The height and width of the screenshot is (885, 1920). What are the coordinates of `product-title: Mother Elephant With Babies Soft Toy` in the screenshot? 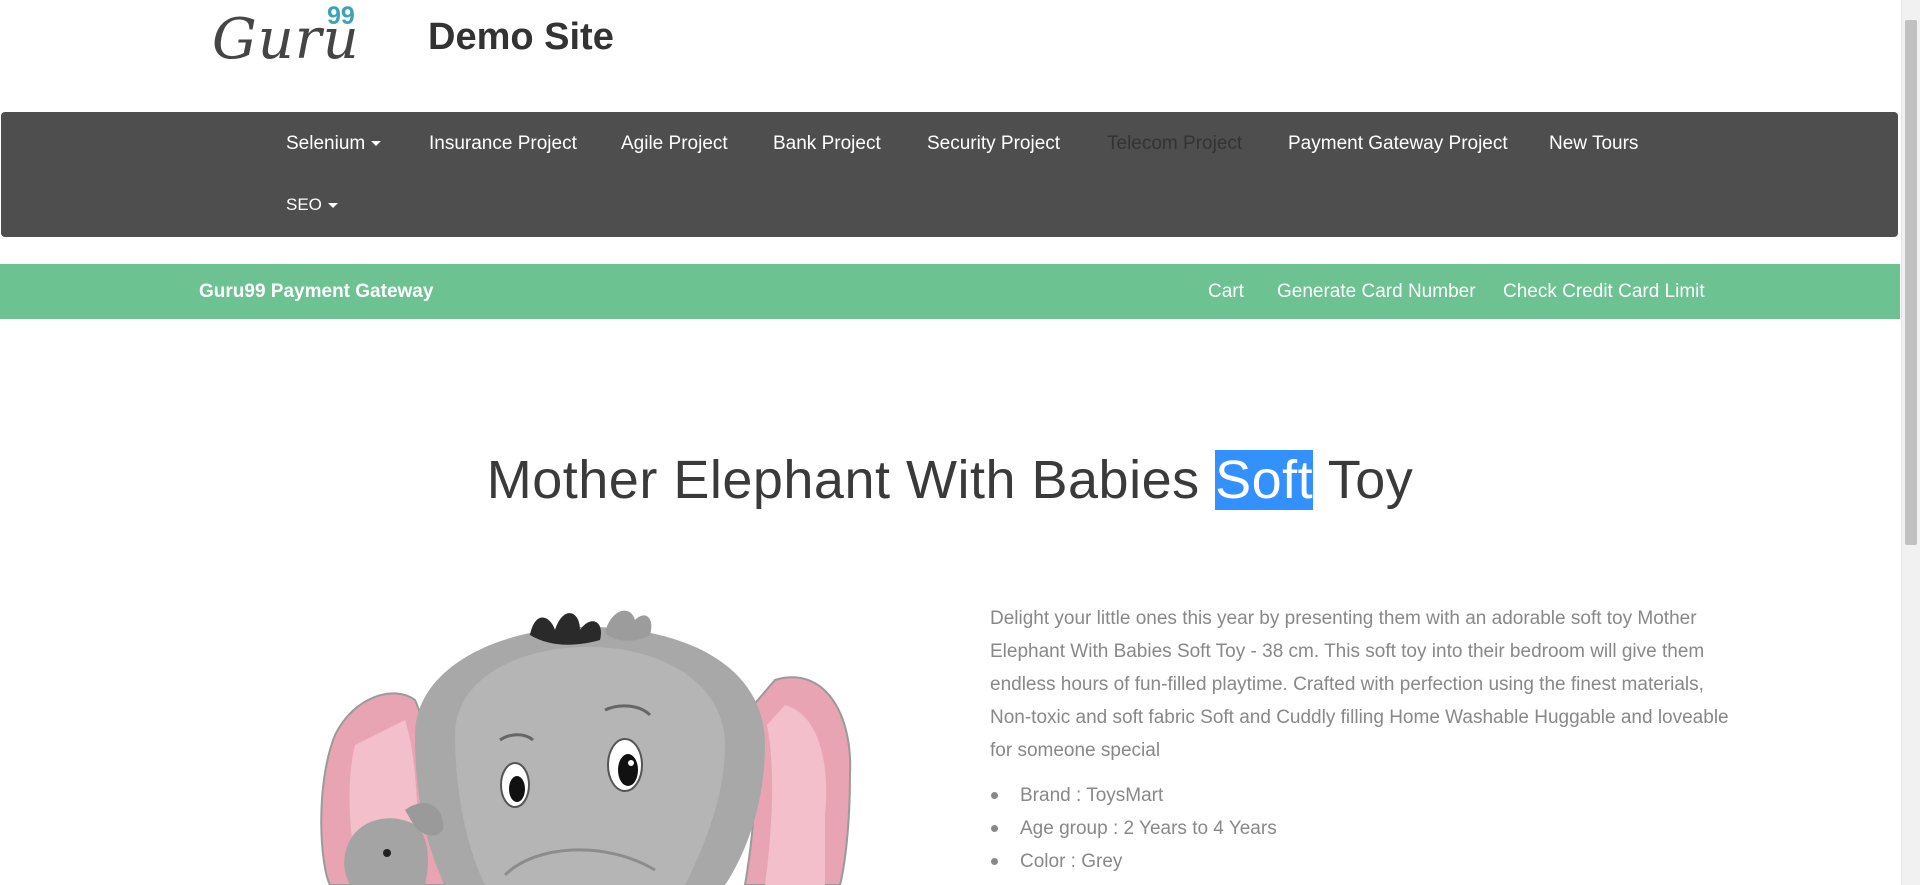 It's located at (950, 480).